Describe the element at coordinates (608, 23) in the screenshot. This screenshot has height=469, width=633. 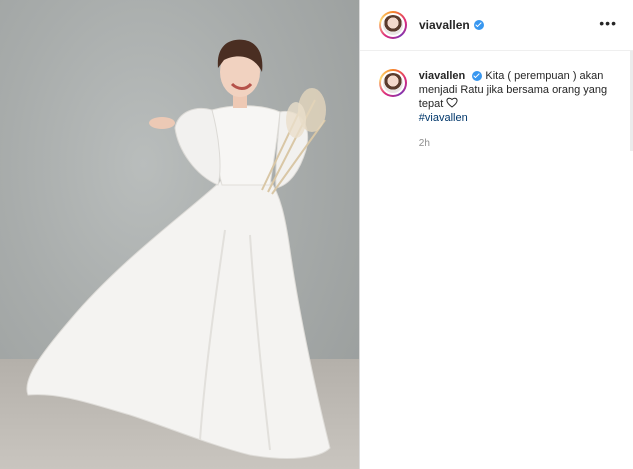
I see `more-options-icon: •••` at that location.